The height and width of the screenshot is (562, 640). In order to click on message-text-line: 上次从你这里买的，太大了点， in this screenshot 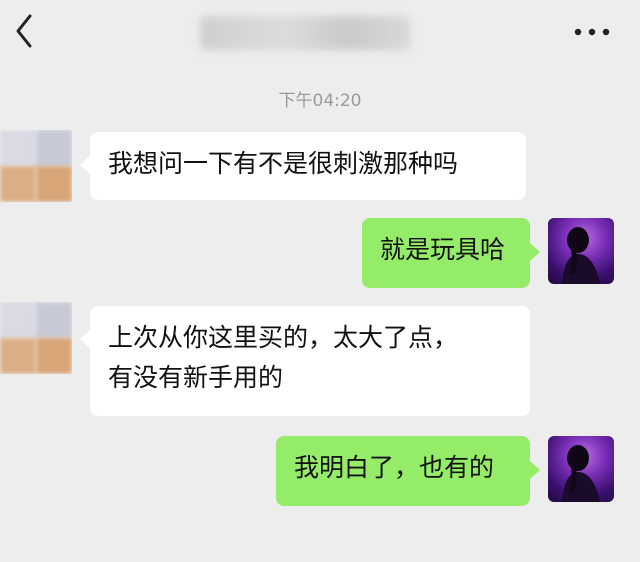, I will do `click(283, 337)`.